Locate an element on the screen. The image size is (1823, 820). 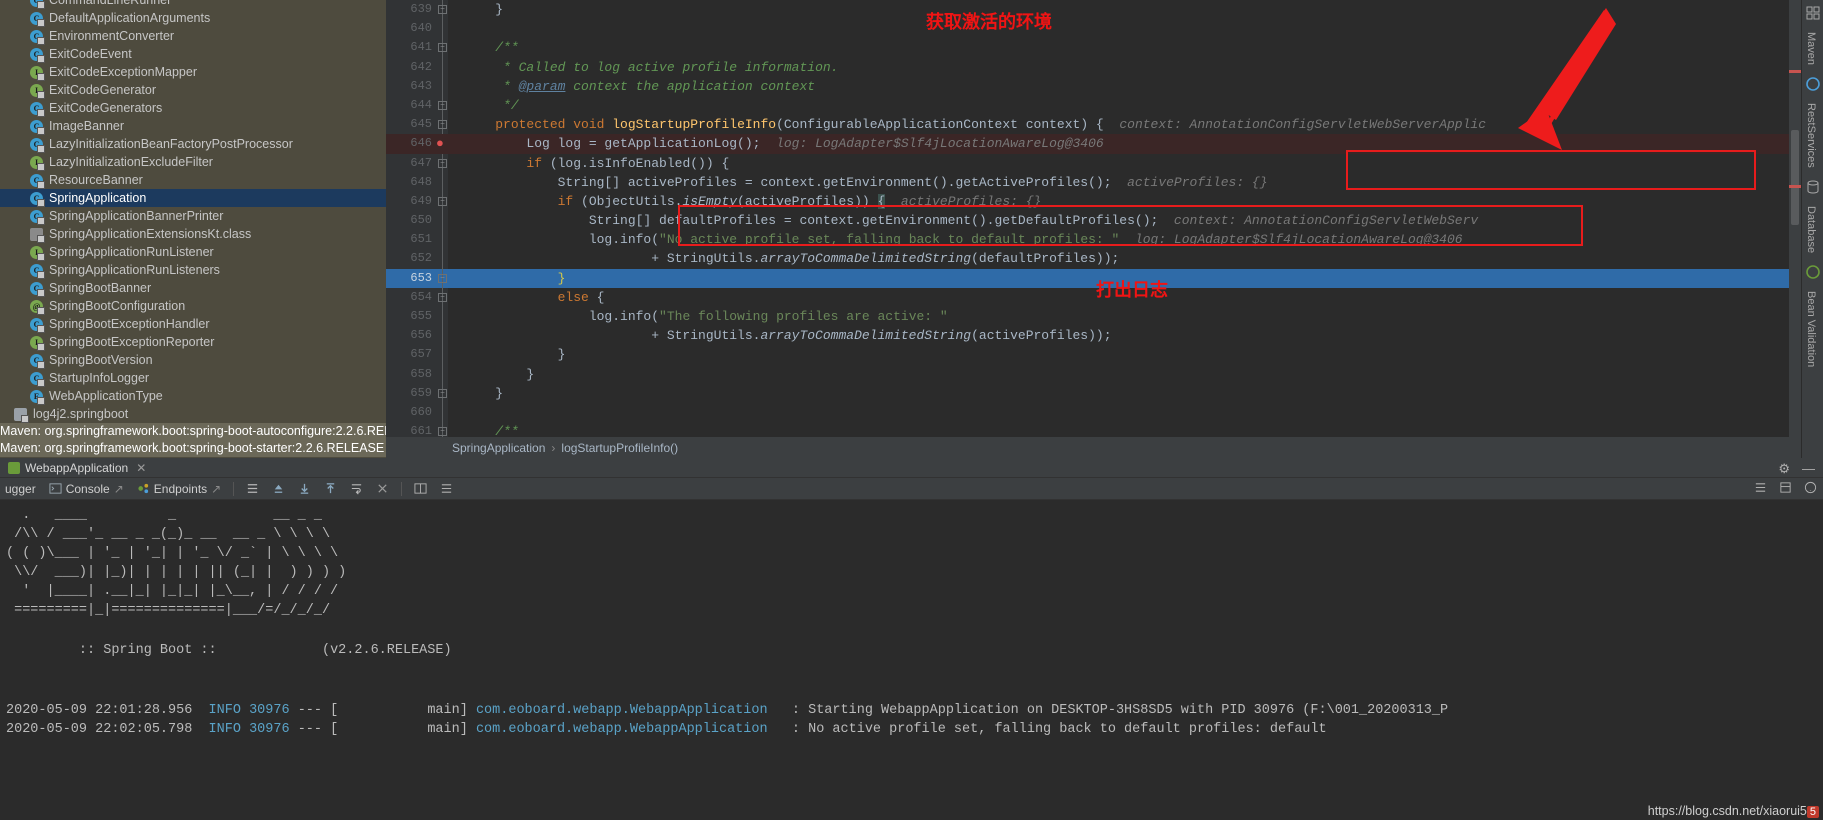
up-stack-icon is located at coordinates (278, 489).